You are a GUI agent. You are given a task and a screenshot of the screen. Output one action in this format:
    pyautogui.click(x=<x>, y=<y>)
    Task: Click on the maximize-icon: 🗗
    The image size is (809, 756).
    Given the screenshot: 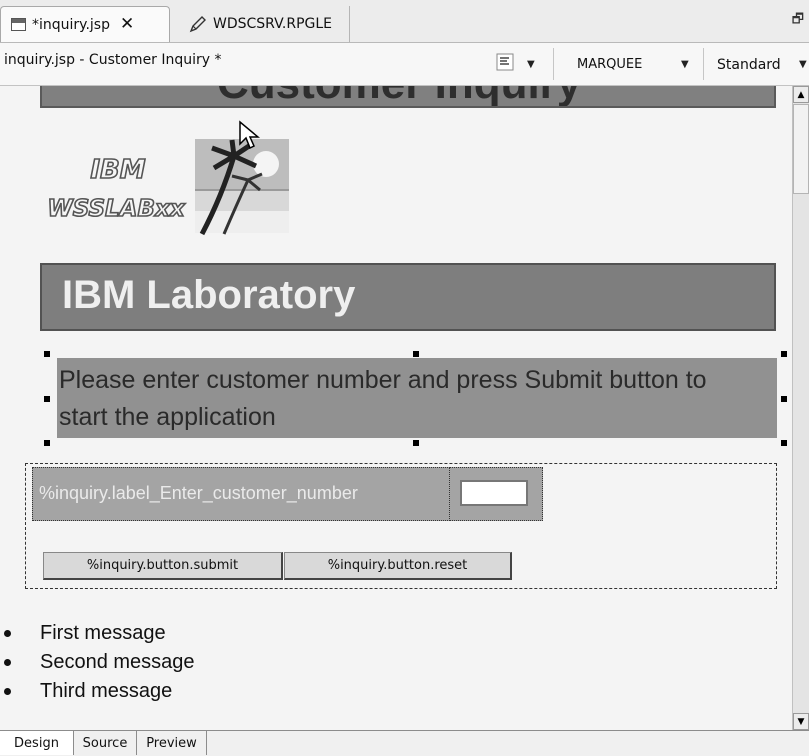 What is the action you would take?
    pyautogui.click(x=798, y=21)
    